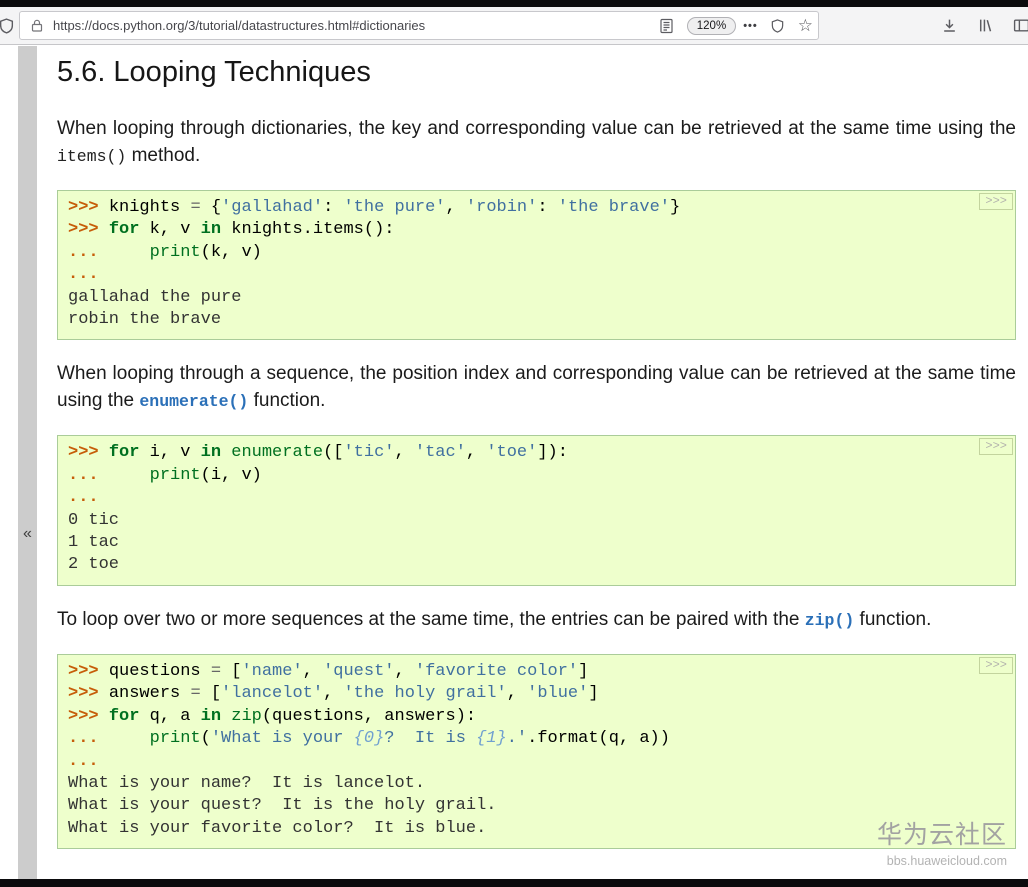  I want to click on code-token: gallahad the pure, so click(155, 297).